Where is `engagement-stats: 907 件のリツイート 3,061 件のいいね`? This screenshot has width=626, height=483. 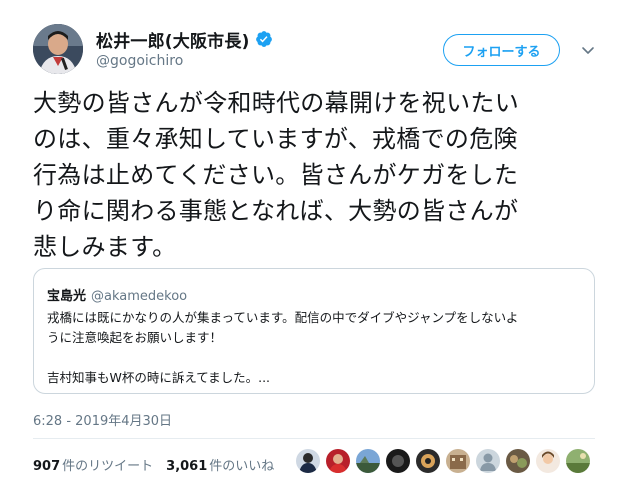
engagement-stats: 907 件のリツイート 3,061 件のいいね is located at coordinates (160, 464).